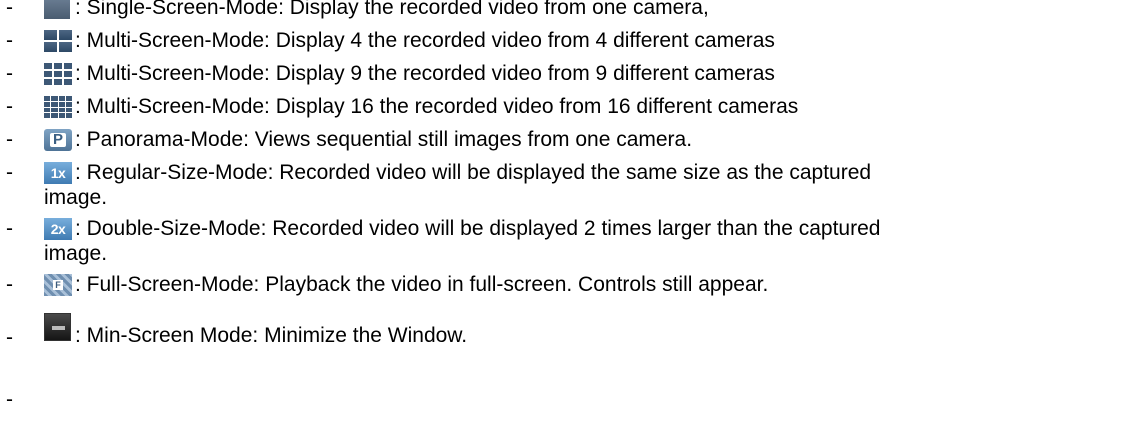  I want to click on full-screen-icon: F, so click(58, 285).